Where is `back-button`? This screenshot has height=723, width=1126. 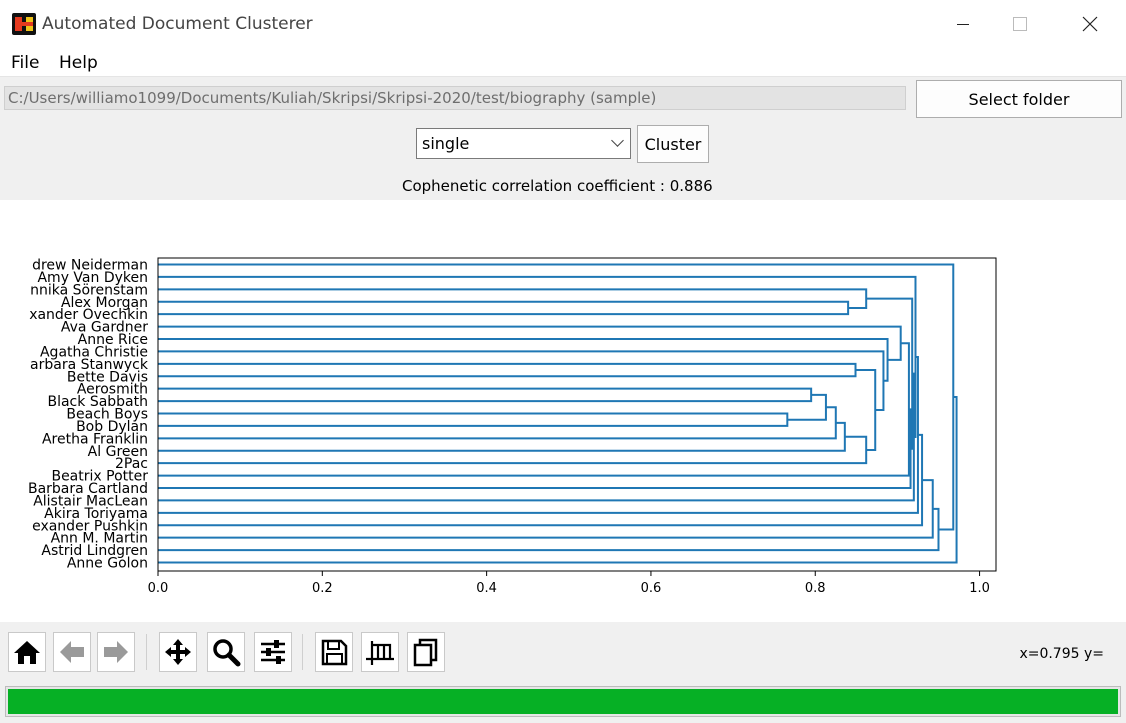
back-button is located at coordinates (72, 652).